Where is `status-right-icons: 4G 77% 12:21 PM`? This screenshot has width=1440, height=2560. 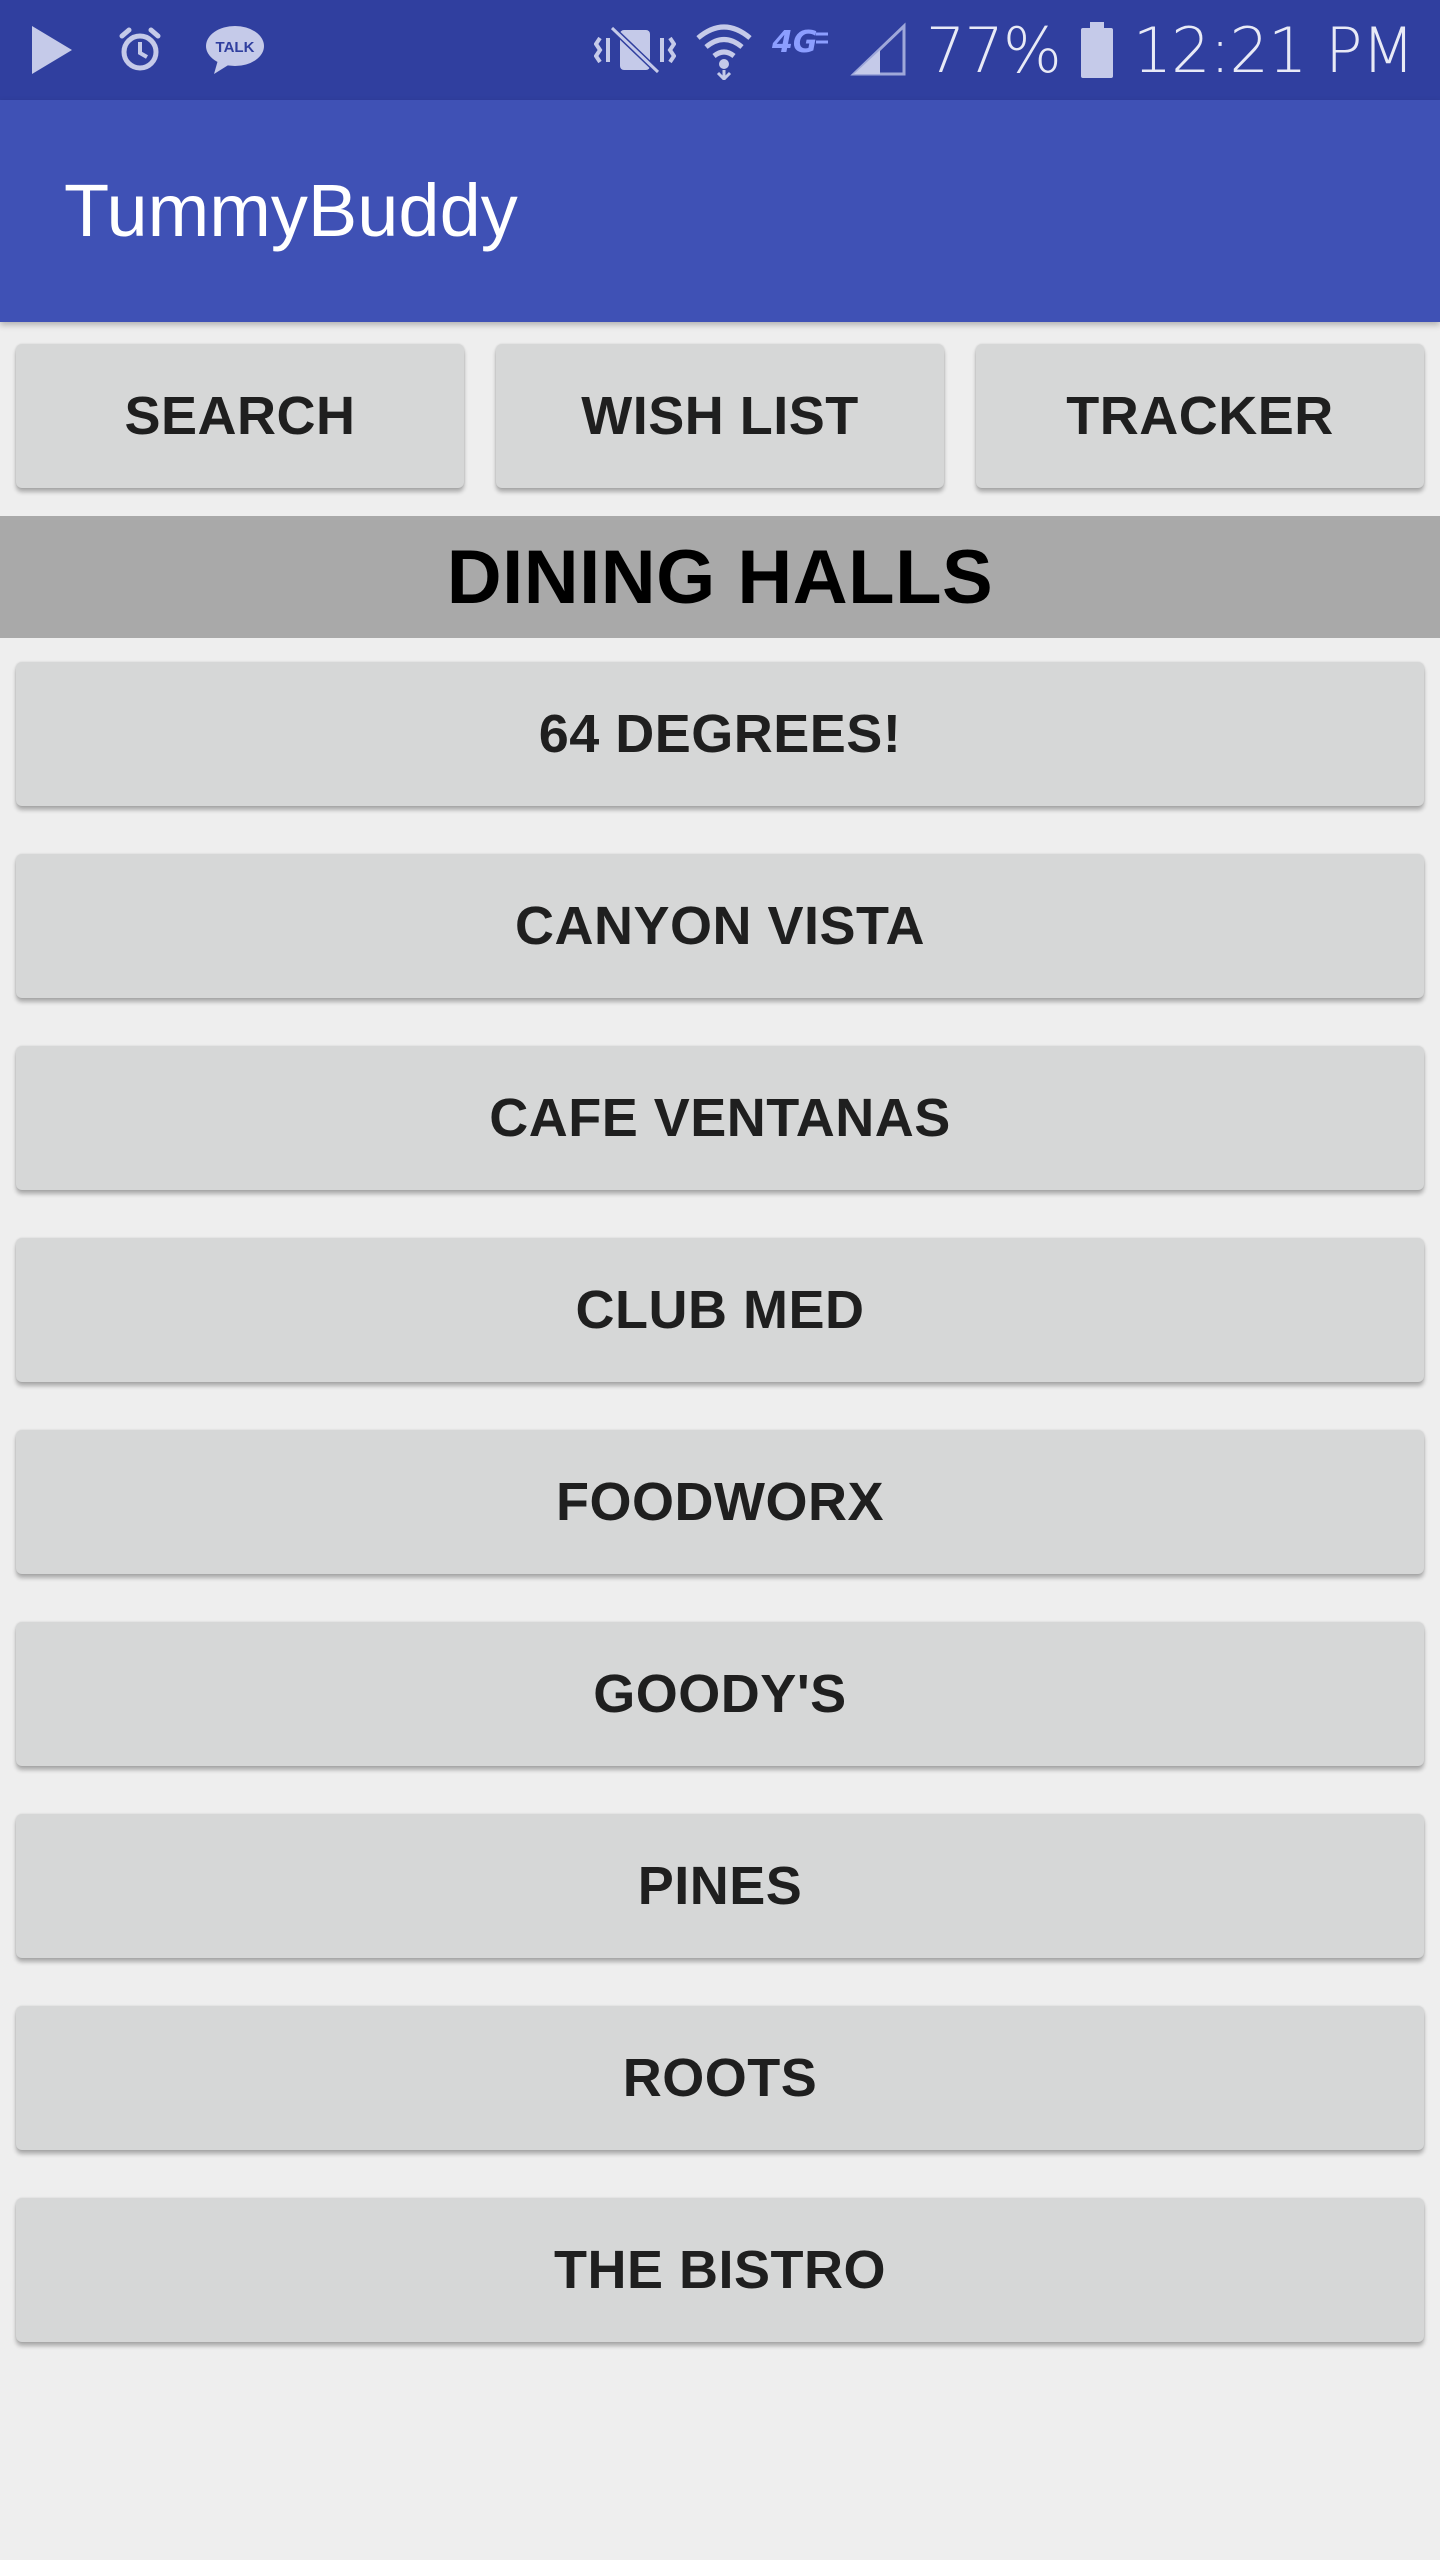 status-right-icons: 4G 77% 12:21 PM is located at coordinates (1004, 50).